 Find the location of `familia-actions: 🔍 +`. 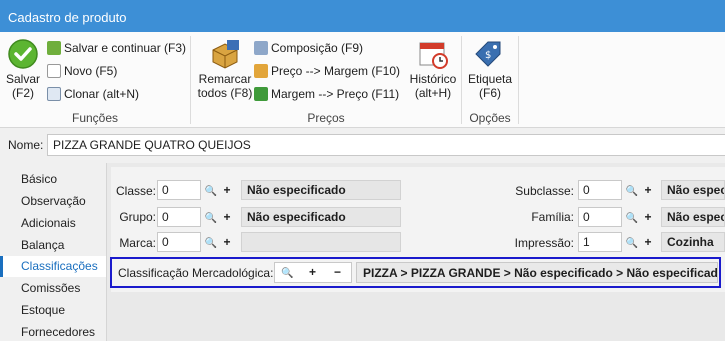

familia-actions: 🔍 + is located at coordinates (642, 217).